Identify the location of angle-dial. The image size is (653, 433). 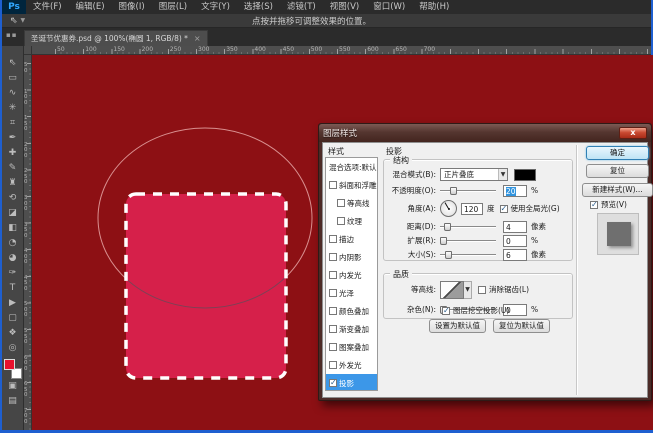
(448, 208).